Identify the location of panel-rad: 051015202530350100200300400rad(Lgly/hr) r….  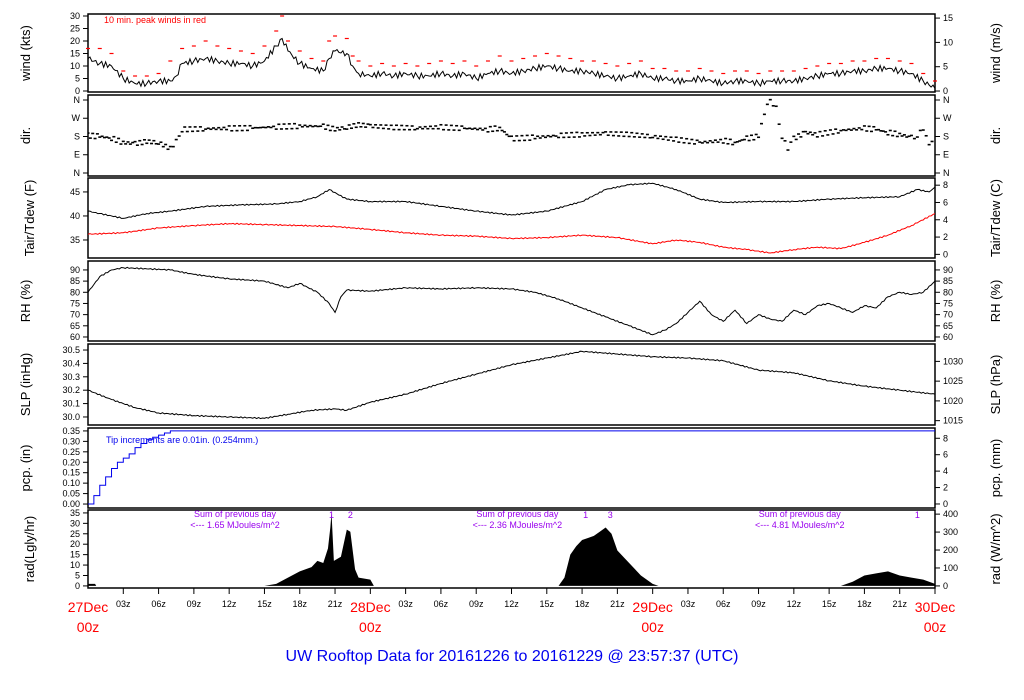
(512, 549).